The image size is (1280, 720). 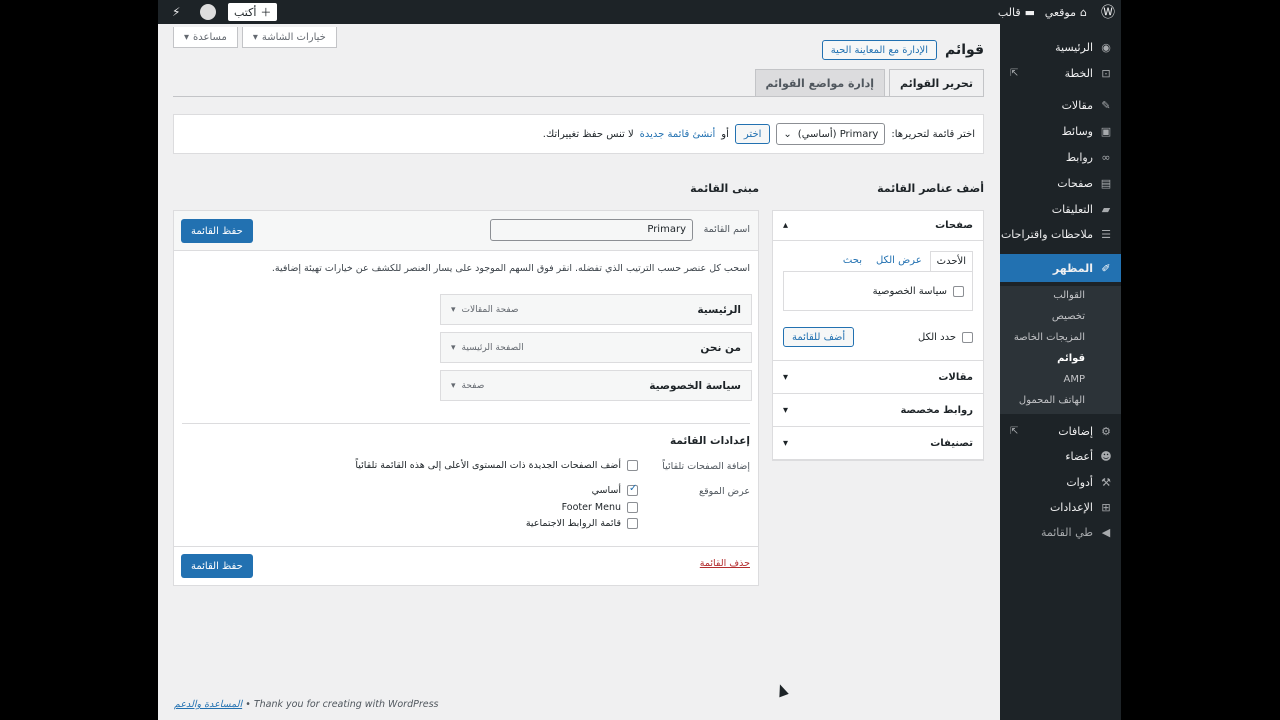 I want to click on sidebar-item-posts: ✎ مقالات, so click(x=1060, y=105).